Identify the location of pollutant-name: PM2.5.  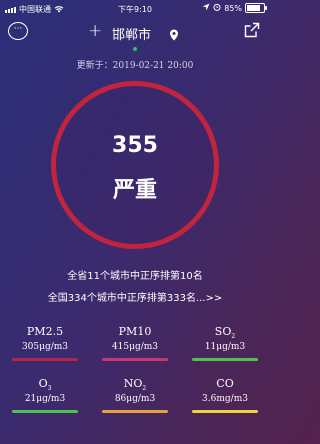
(45, 331).